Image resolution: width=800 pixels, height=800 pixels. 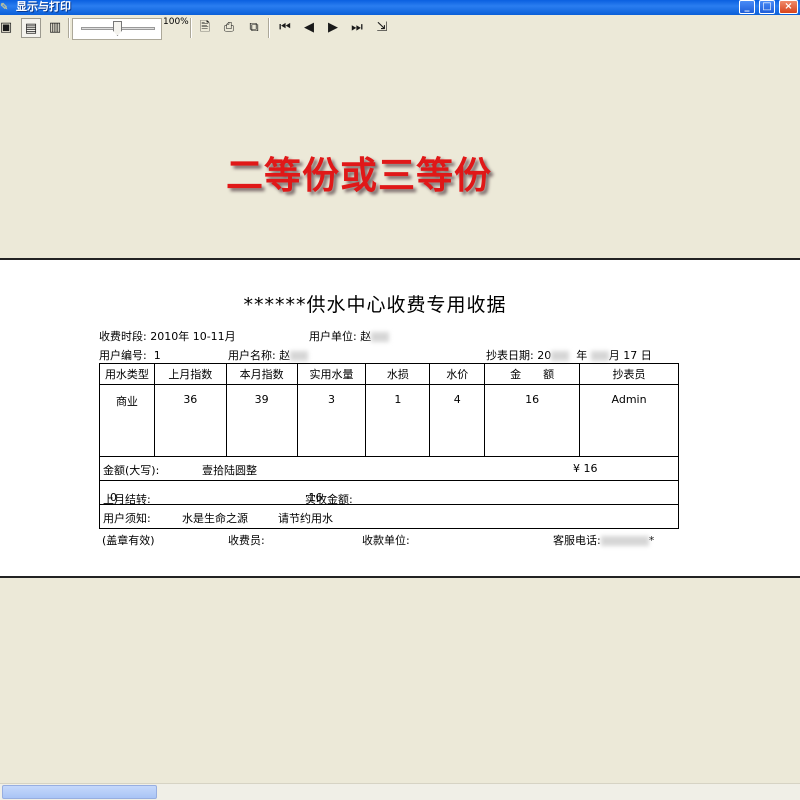 What do you see at coordinates (375, 305) in the screenshot?
I see `receipt-title: ******供水中心收费专用收据` at bounding box center [375, 305].